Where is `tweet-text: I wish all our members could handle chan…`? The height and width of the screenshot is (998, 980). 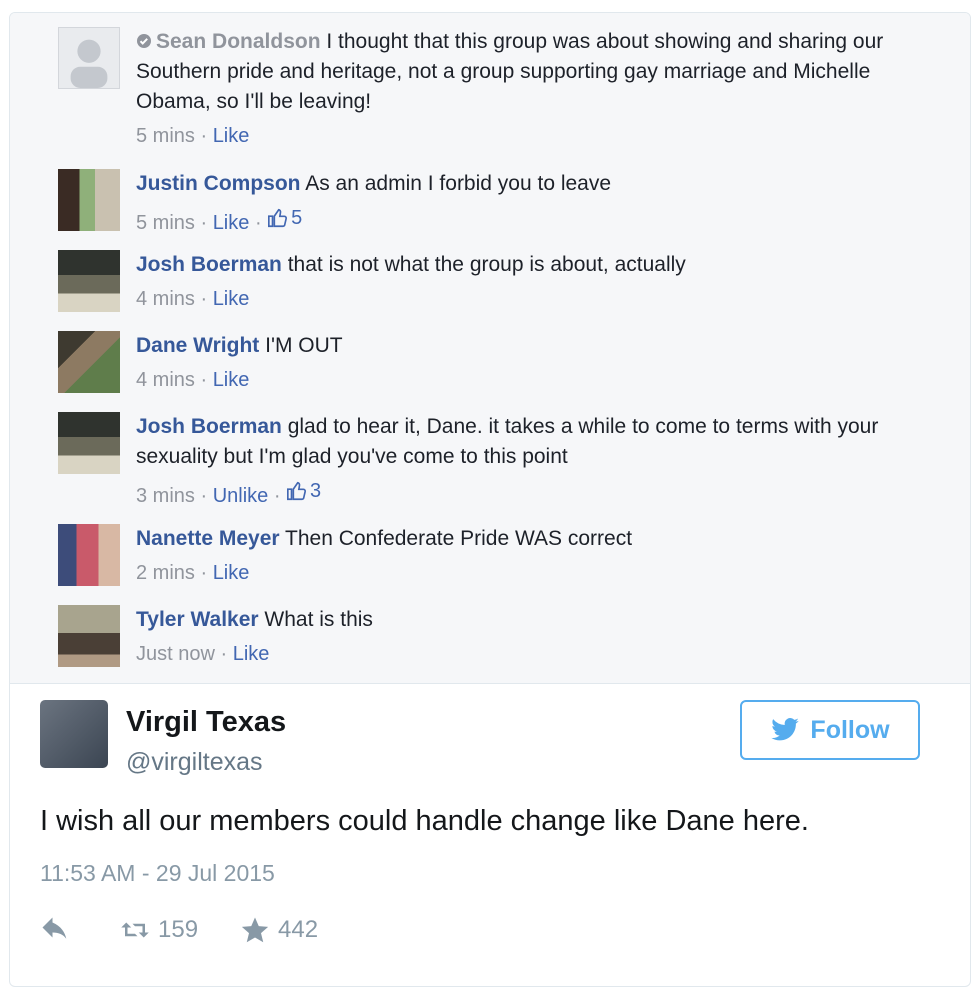
tweet-text: I wish all our members could handle chan… is located at coordinates (424, 821).